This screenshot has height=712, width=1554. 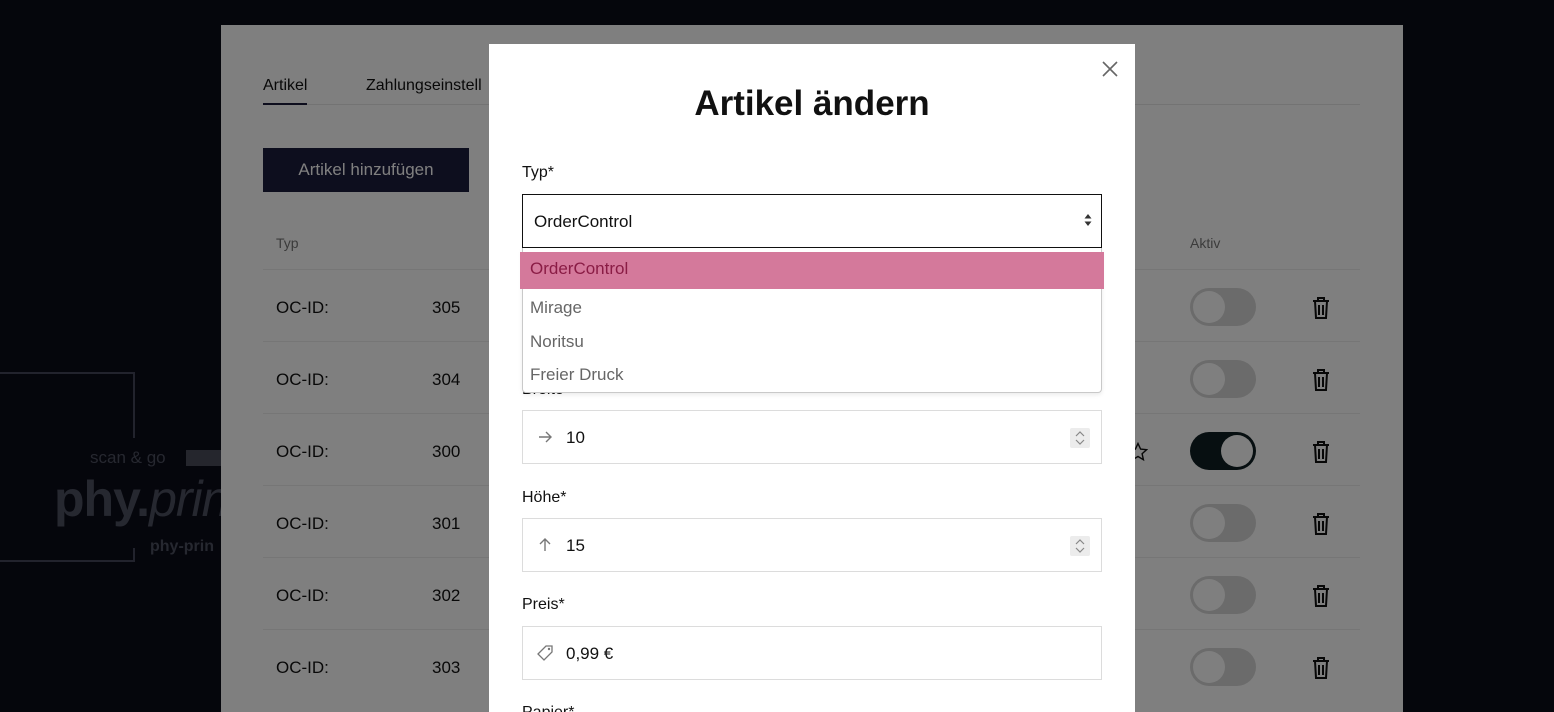 What do you see at coordinates (1110, 69) in the screenshot?
I see `close-icon` at bounding box center [1110, 69].